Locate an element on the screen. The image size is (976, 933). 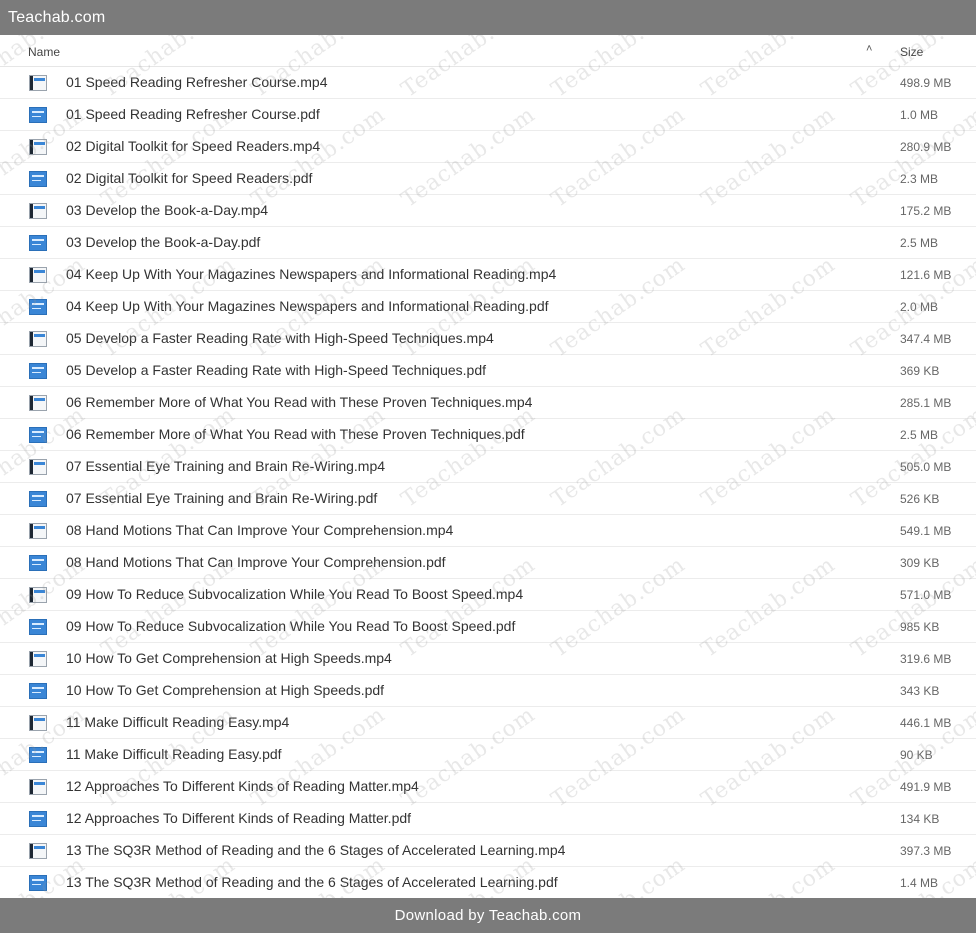
file-size: 280.9 MB is located at coordinates (926, 147).